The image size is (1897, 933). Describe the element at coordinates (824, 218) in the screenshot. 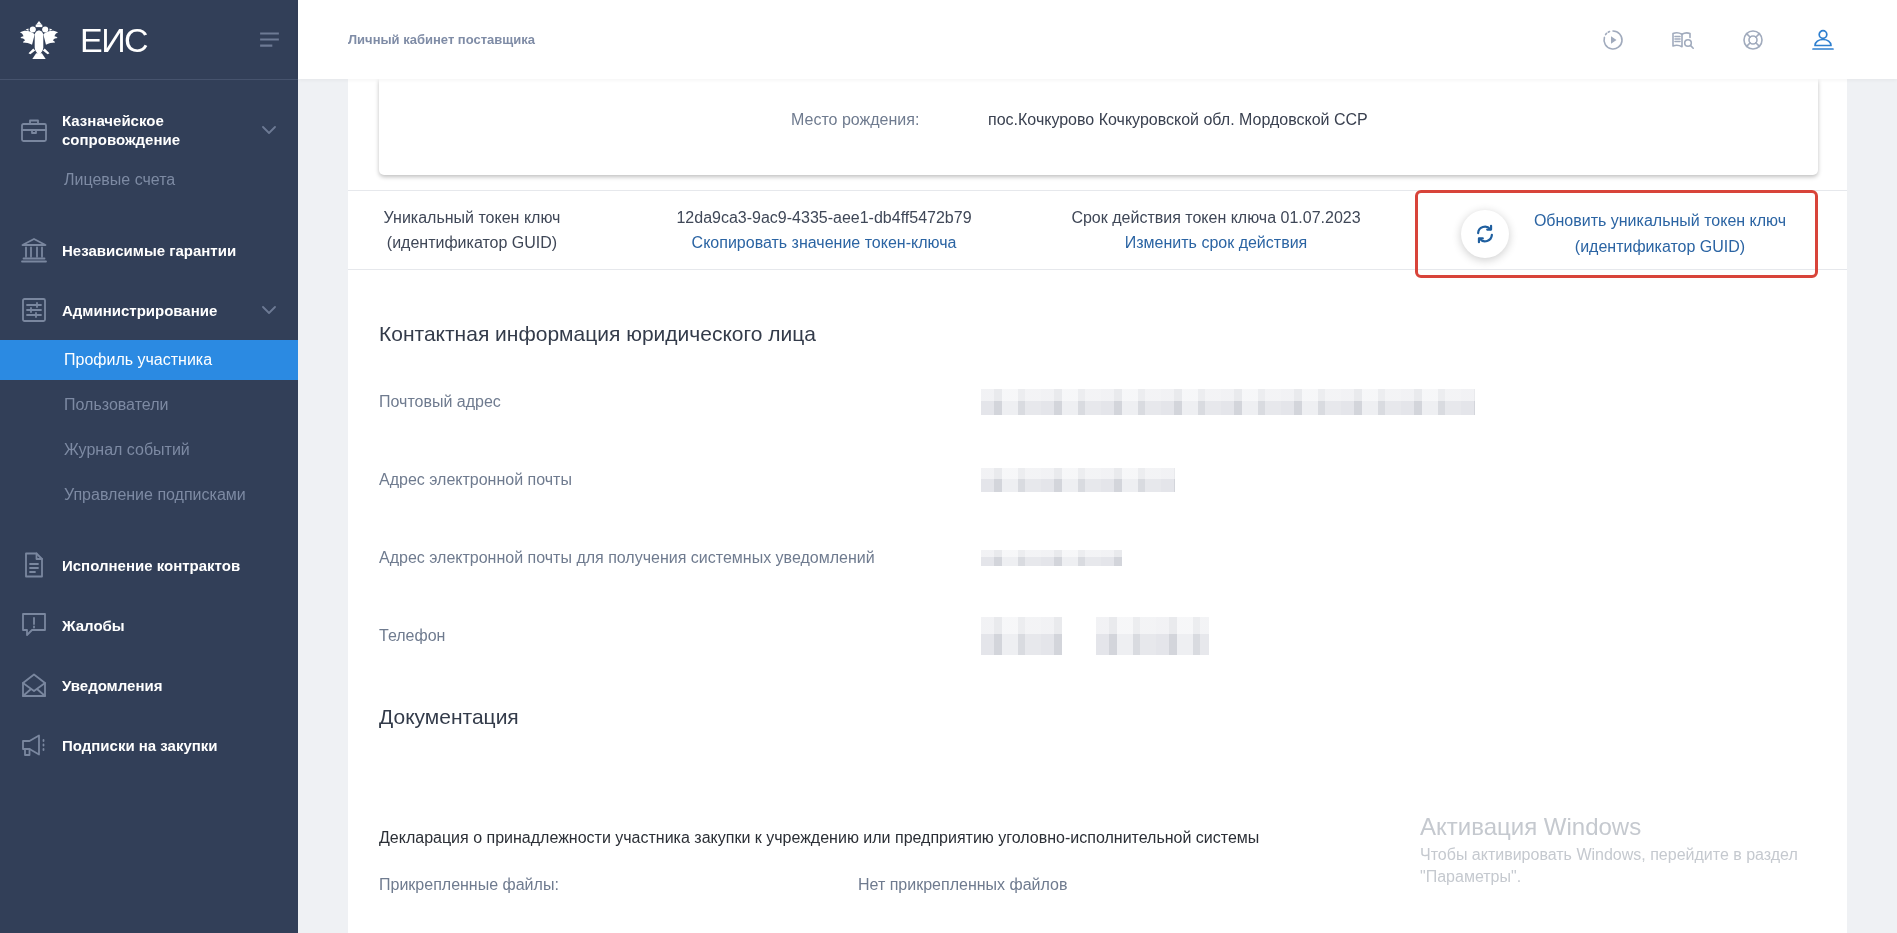

I see `token-value: 12da9ca3-9ac9-4335-aee1-db4ff5472b79` at that location.